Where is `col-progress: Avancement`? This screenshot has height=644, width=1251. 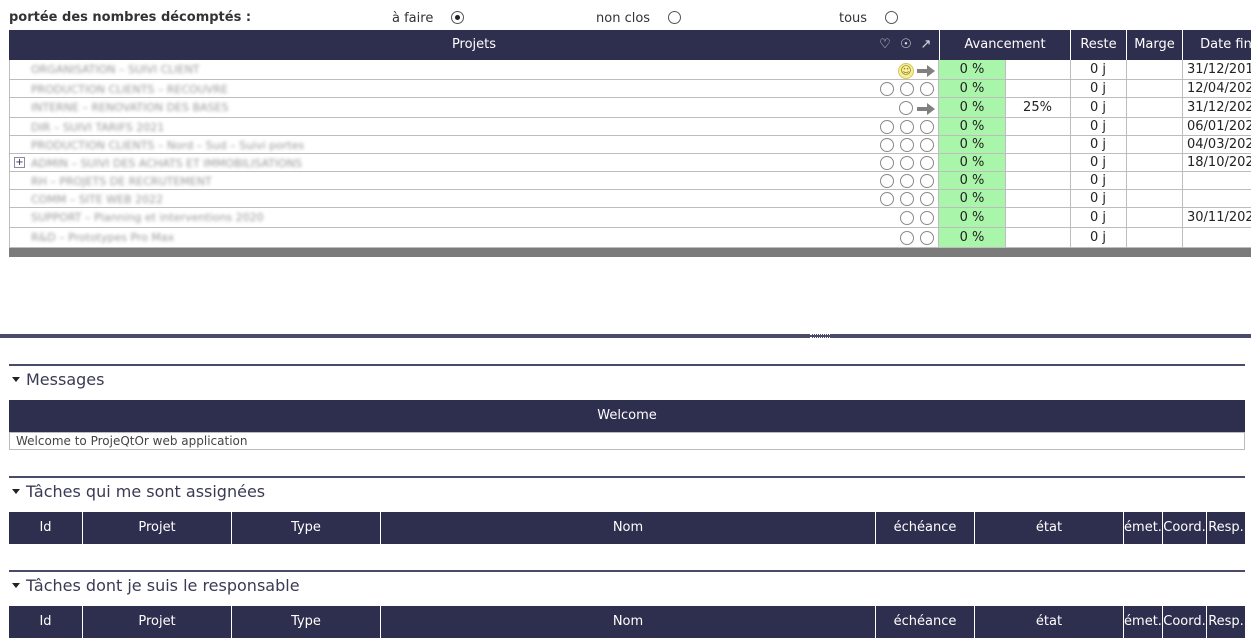
col-progress: Avancement is located at coordinates (1004, 45).